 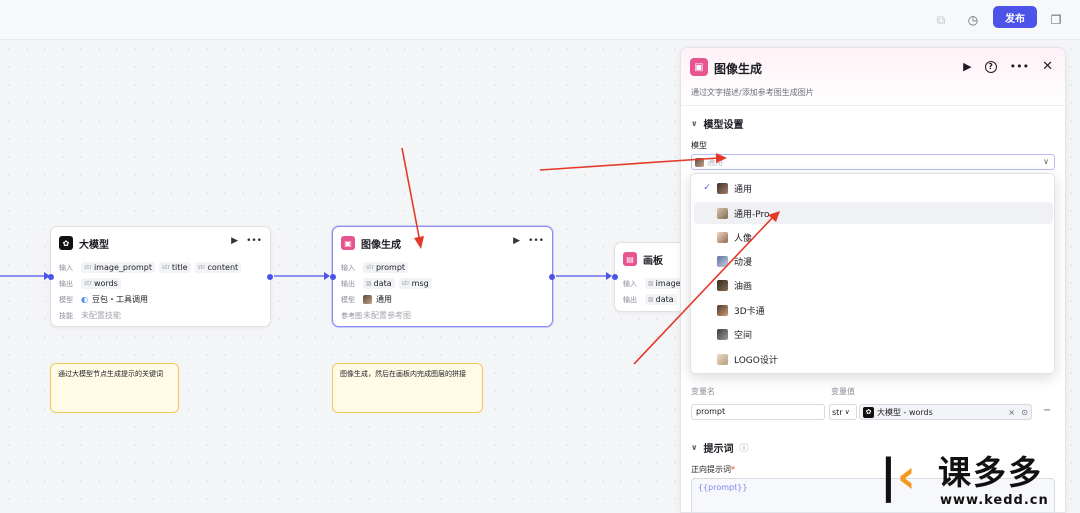 I want to click on annotation-arrows, so click(x=590, y=256).